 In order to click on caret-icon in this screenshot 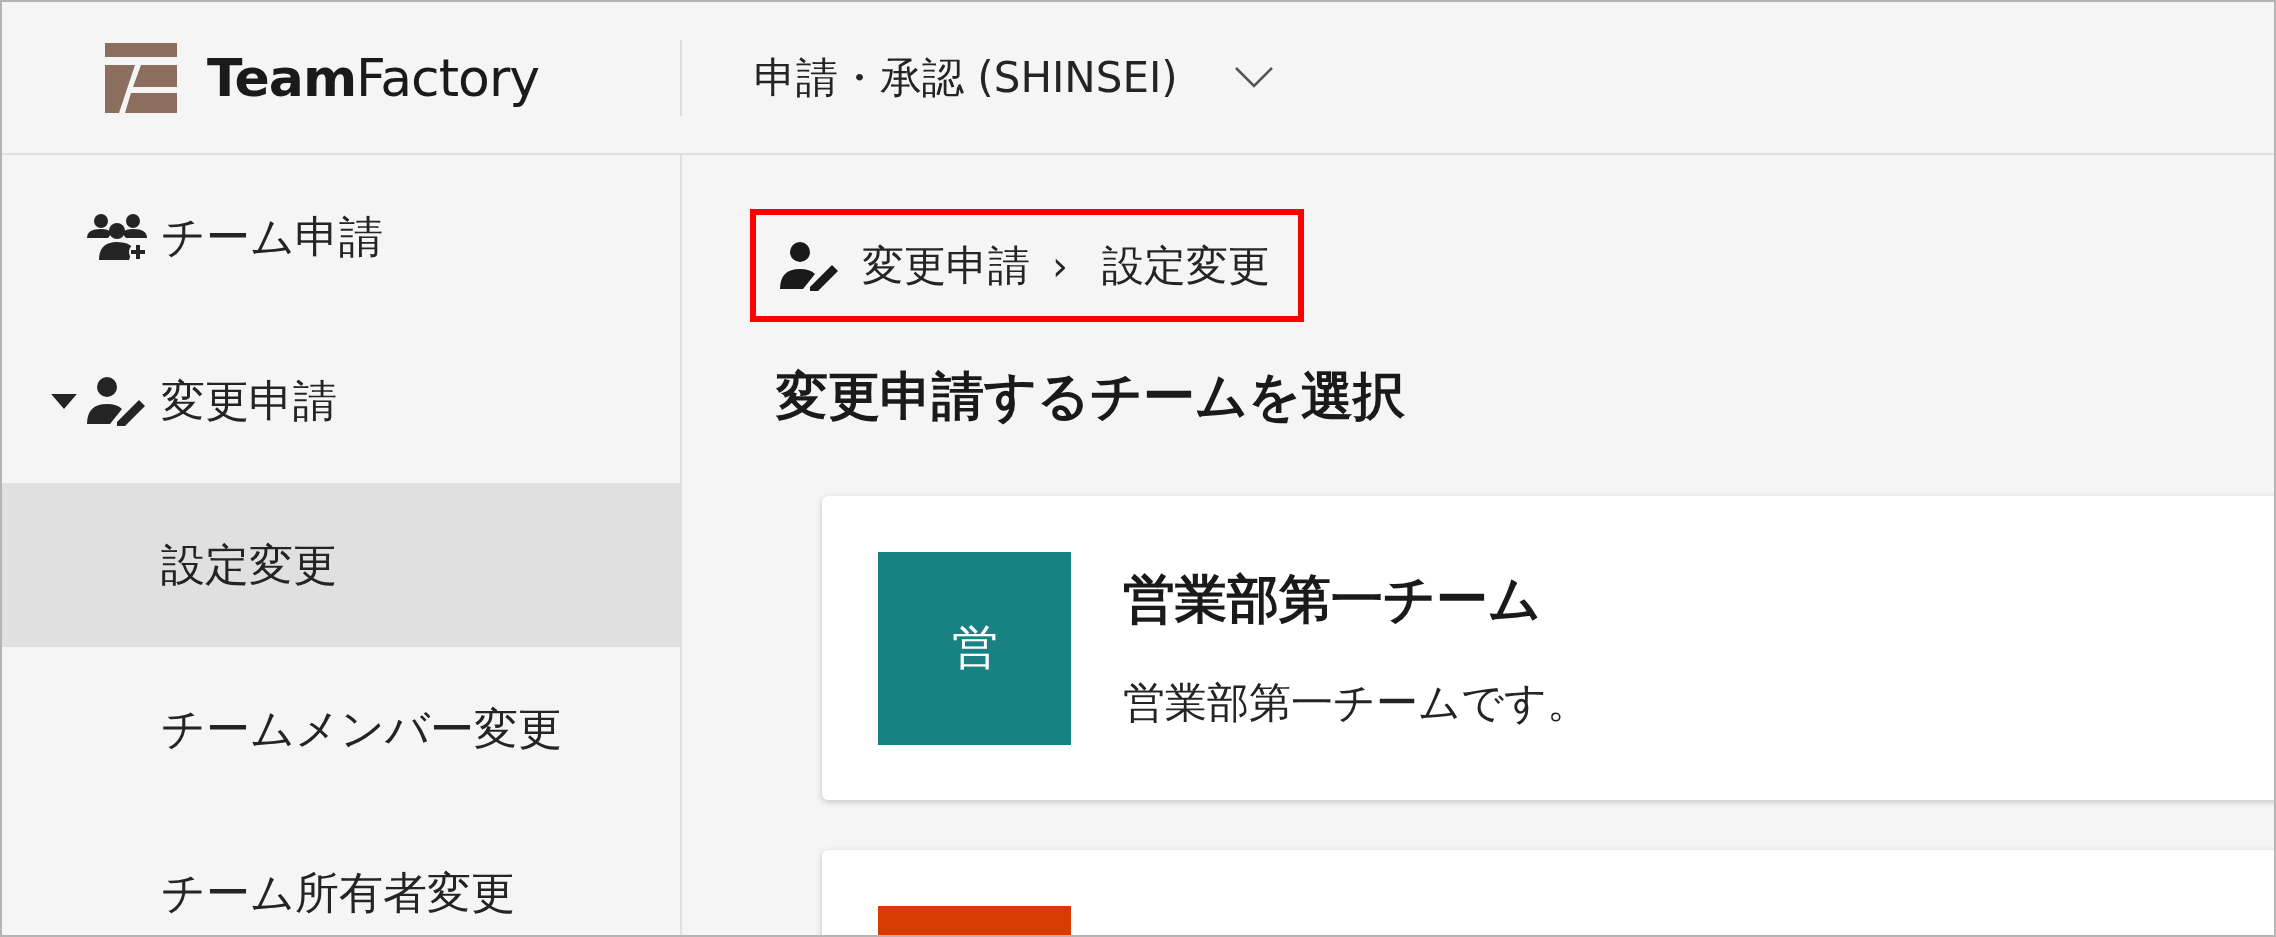, I will do `click(64, 401)`.